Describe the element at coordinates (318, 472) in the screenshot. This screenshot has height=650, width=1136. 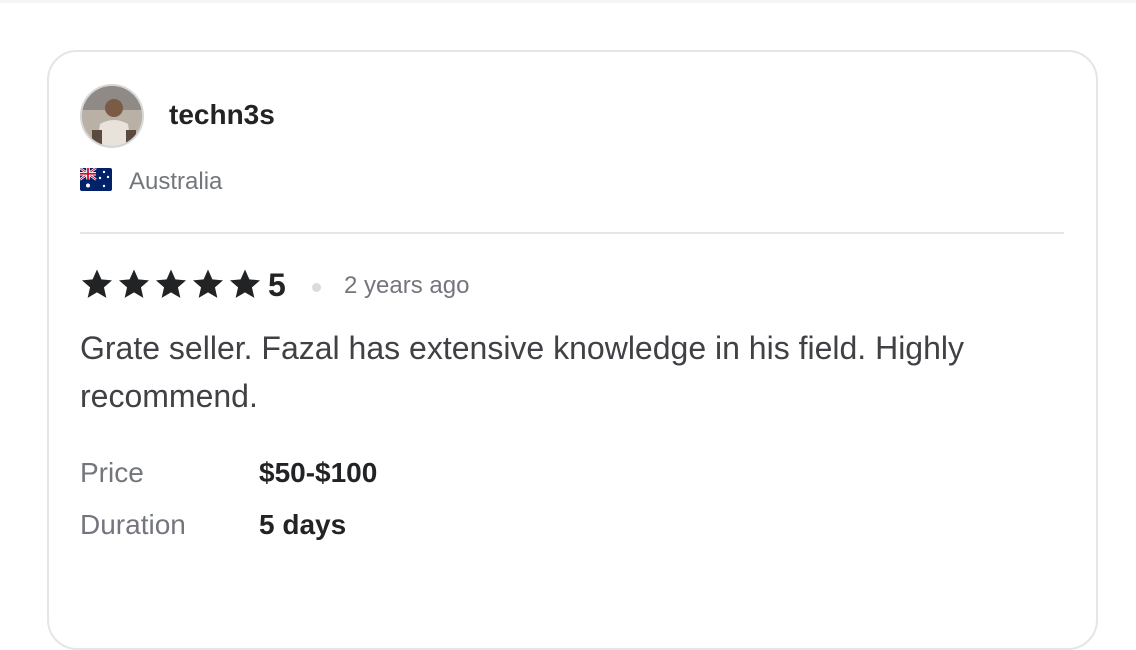
I see `price-value: $50-$100` at that location.